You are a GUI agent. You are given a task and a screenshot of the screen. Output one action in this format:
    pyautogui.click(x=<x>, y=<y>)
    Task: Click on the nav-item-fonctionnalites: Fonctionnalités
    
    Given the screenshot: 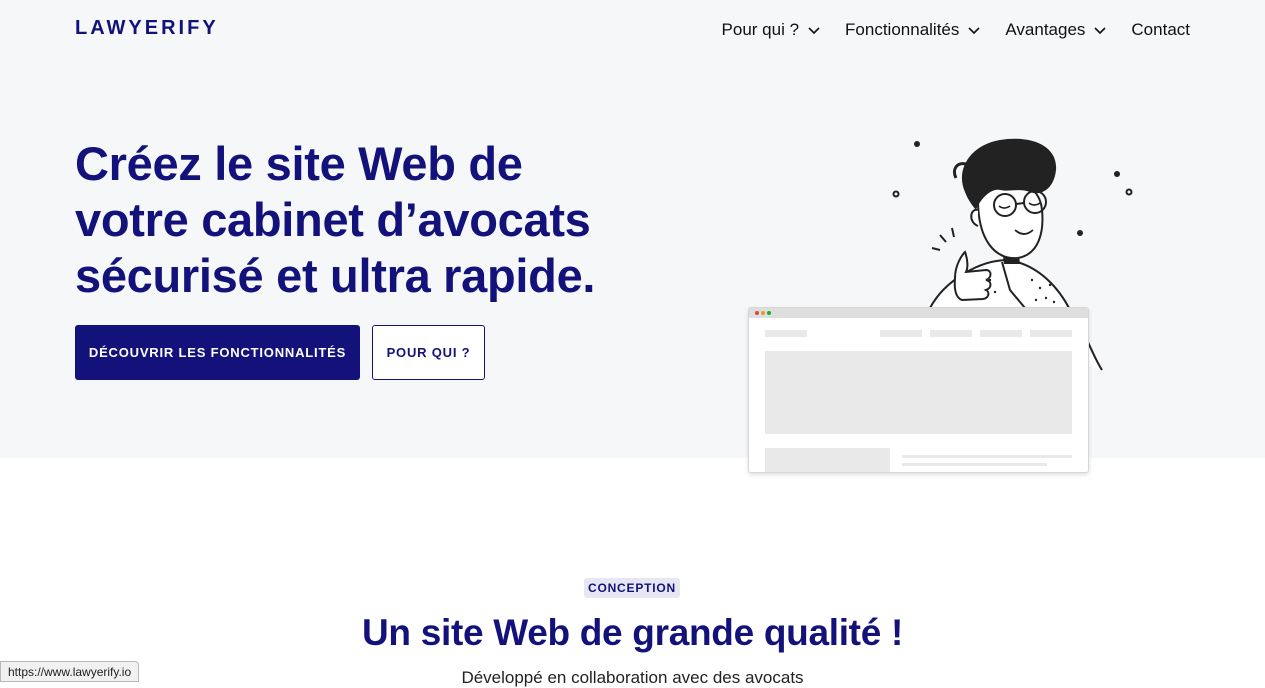 What is the action you would take?
    pyautogui.click(x=913, y=30)
    